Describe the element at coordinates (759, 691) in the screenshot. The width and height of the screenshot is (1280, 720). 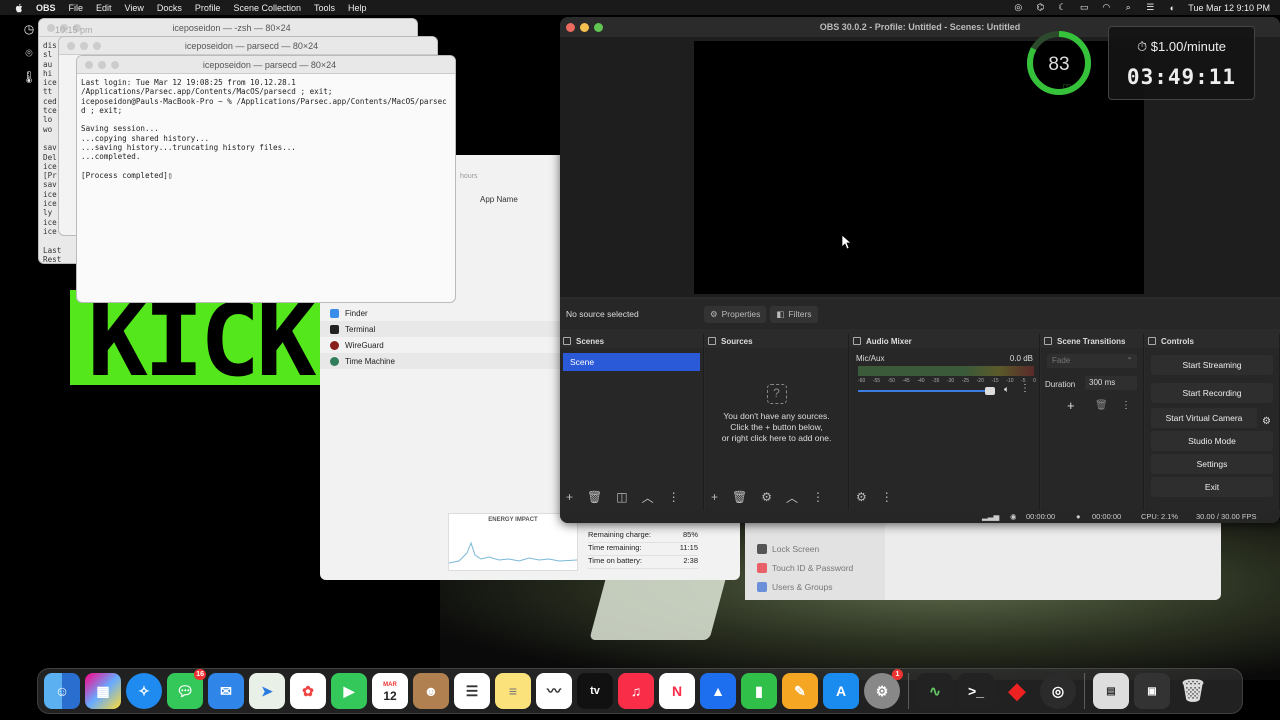
I see `numbers-icon: ▮` at that location.